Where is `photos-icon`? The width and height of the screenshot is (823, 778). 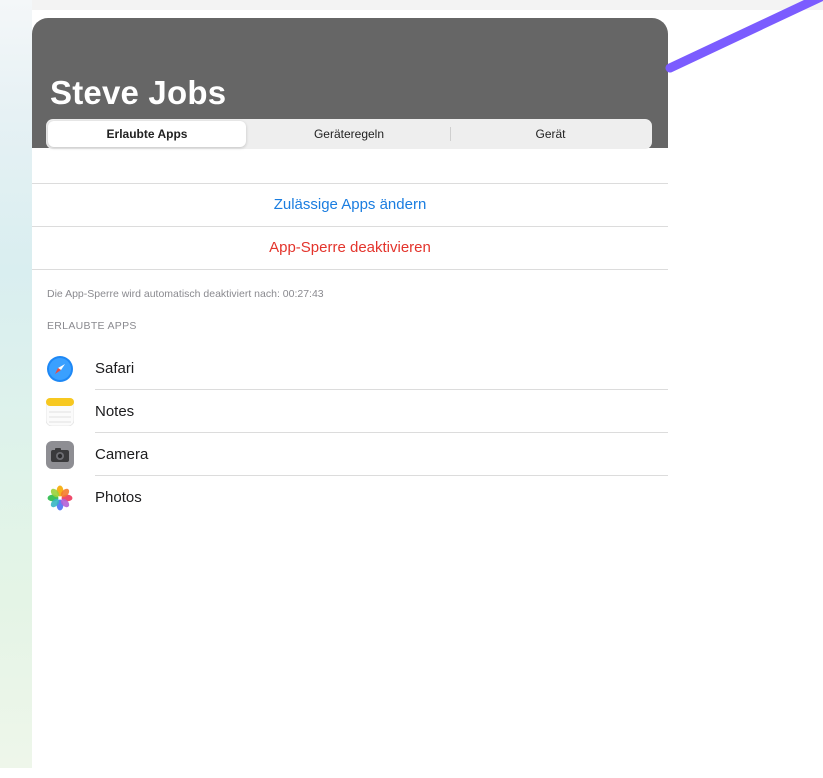
photos-icon is located at coordinates (60, 498).